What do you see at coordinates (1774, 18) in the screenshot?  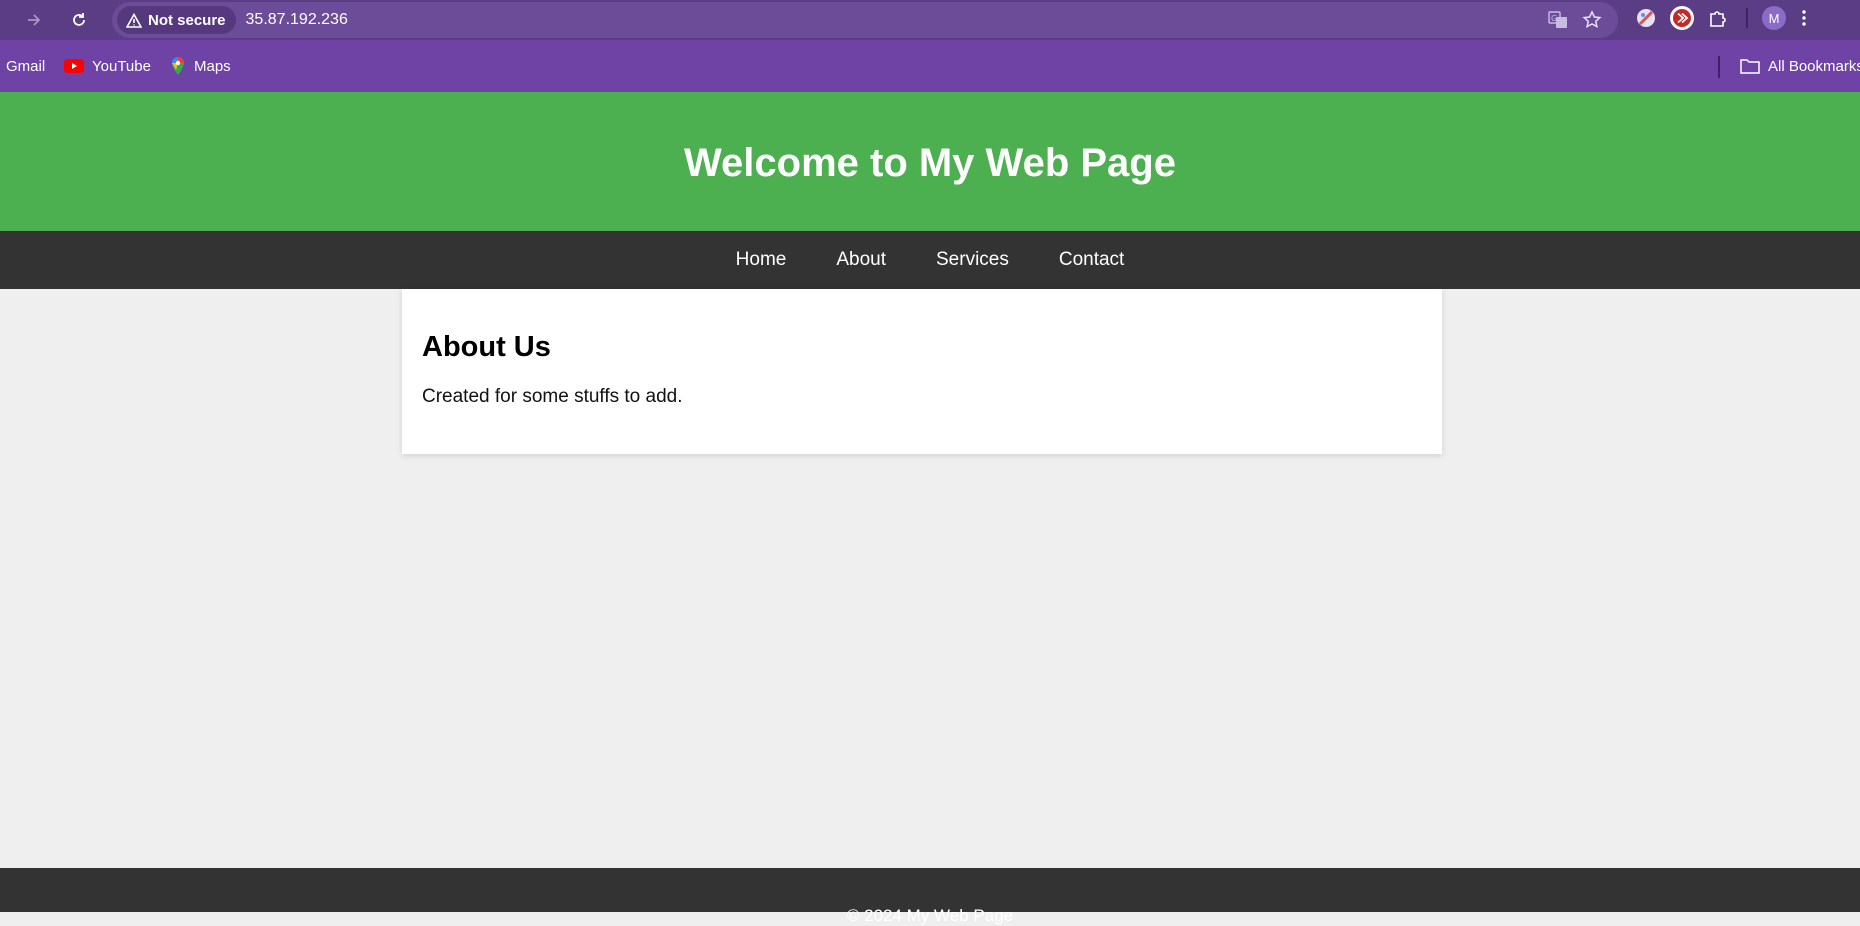 I see `profile-avatar: M` at bounding box center [1774, 18].